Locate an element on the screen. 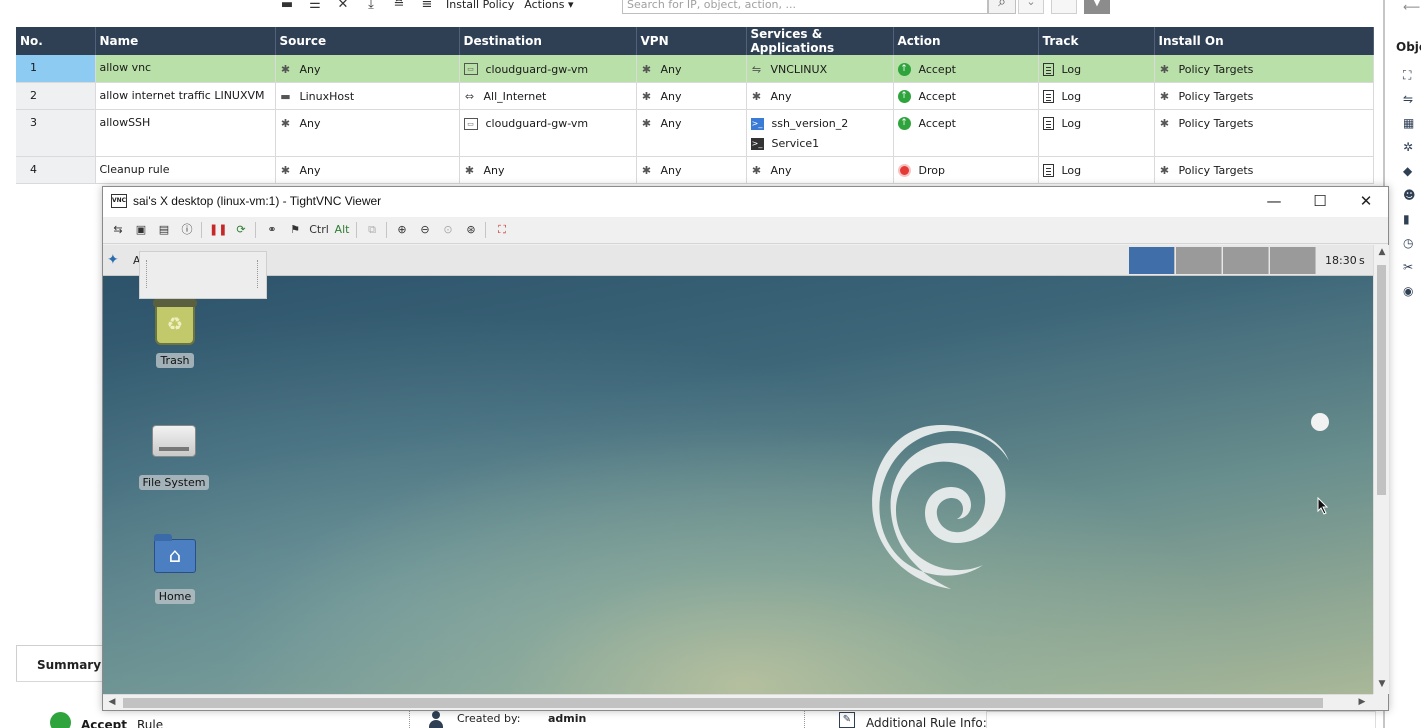  rule-destination: ✱ Any is located at coordinates (548, 170).